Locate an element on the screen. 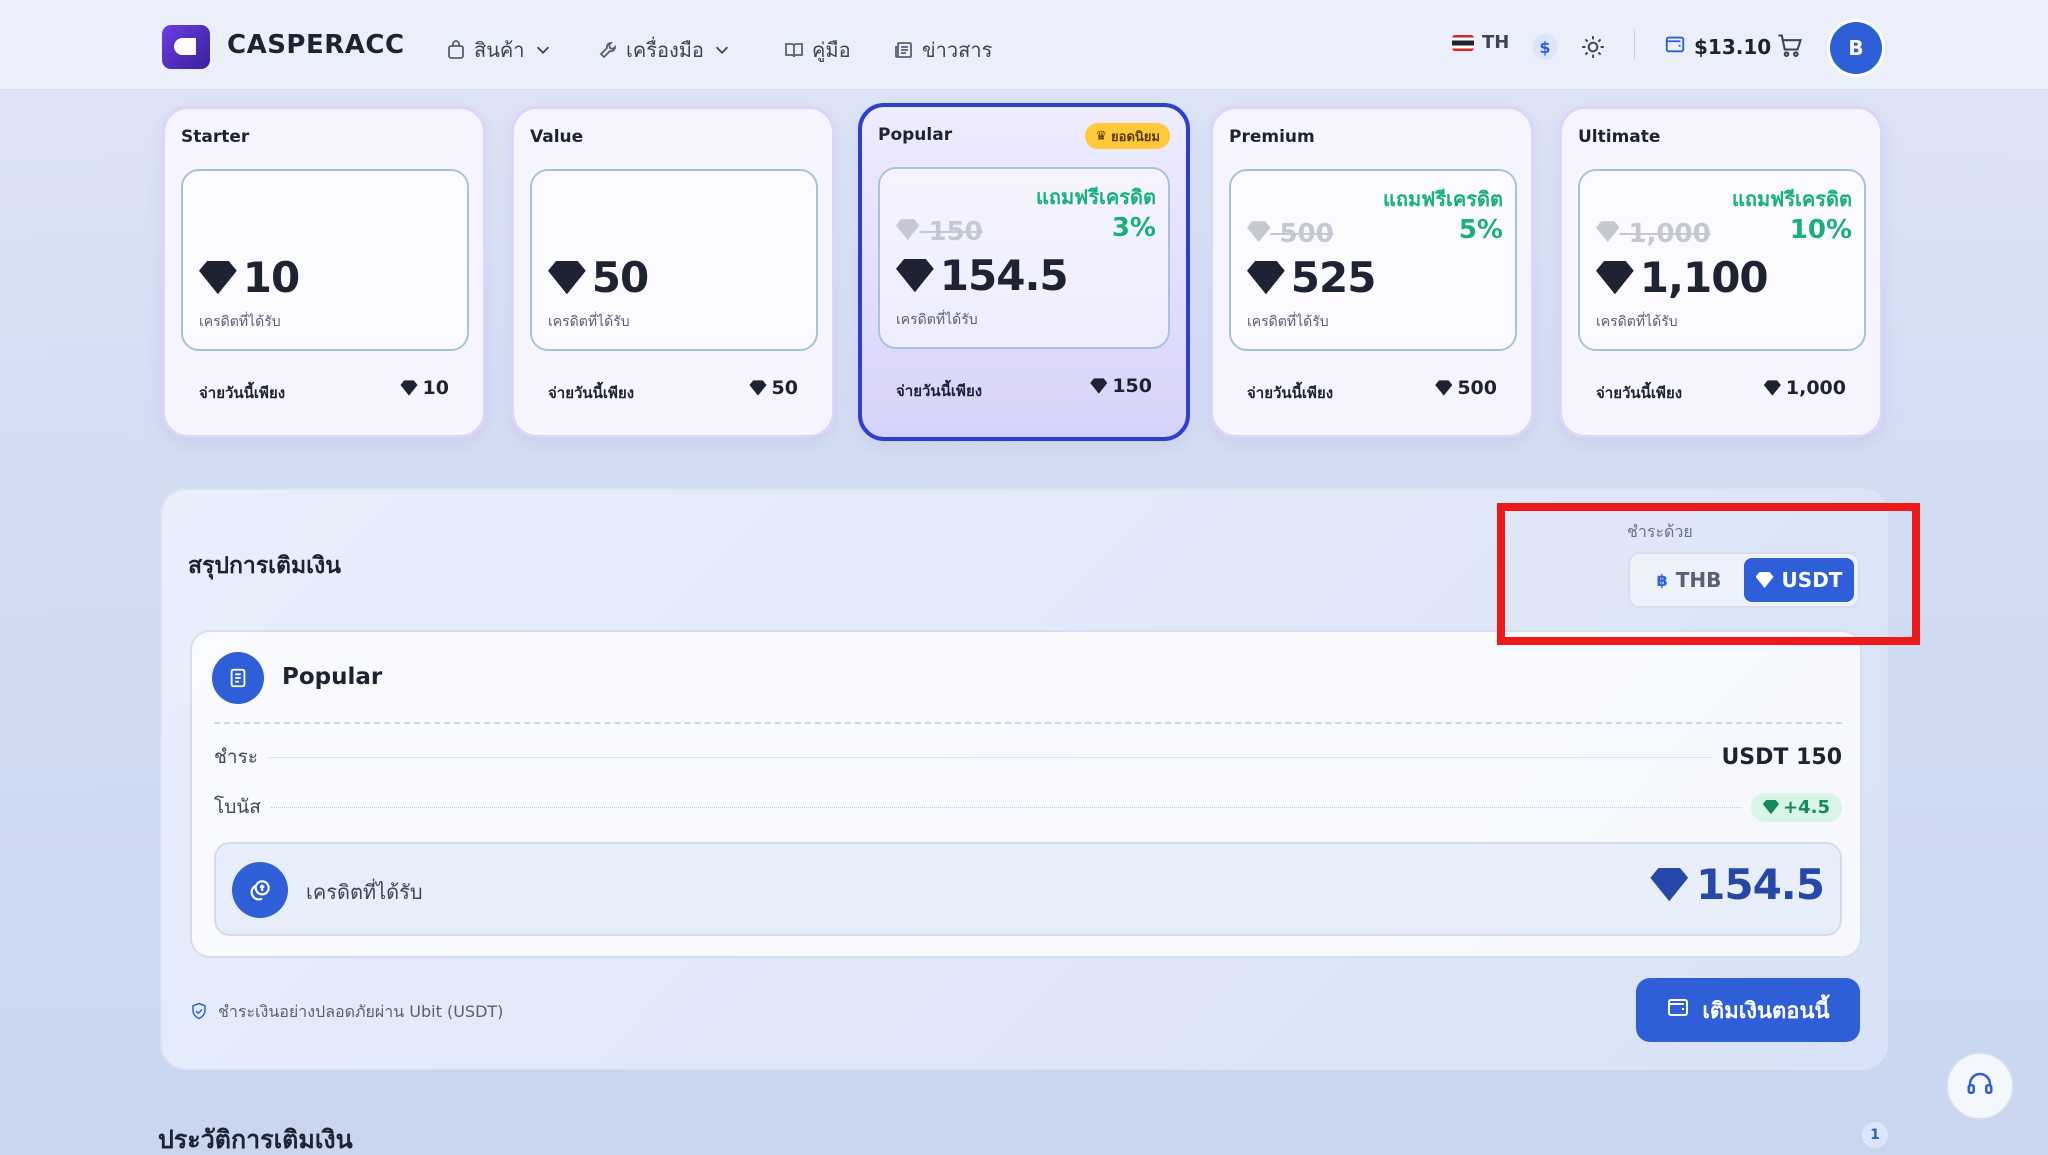 This screenshot has width=2048, height=1155. original-credits: 1,000 is located at coordinates (1653, 234).